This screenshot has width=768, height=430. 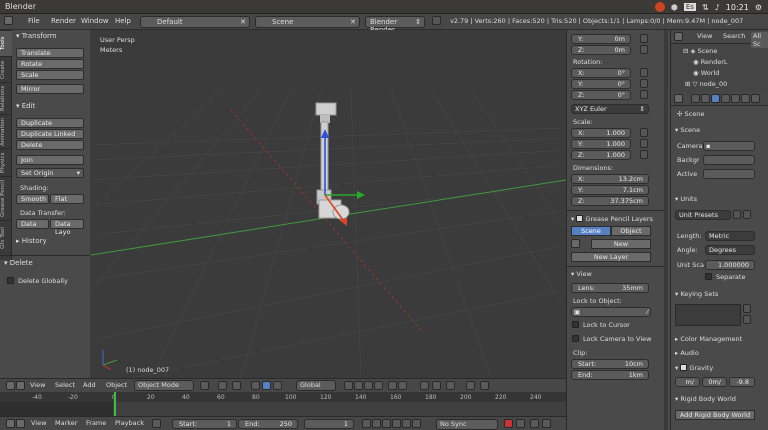 I want to click on constraints-tab-icon, so click(x=745, y=98).